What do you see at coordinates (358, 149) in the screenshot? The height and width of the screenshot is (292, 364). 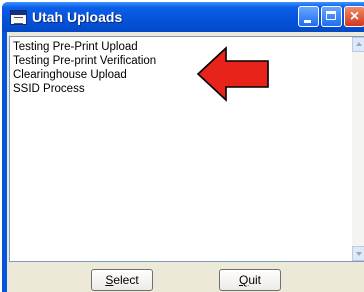 I see `vertical-scrollbar` at bounding box center [358, 149].